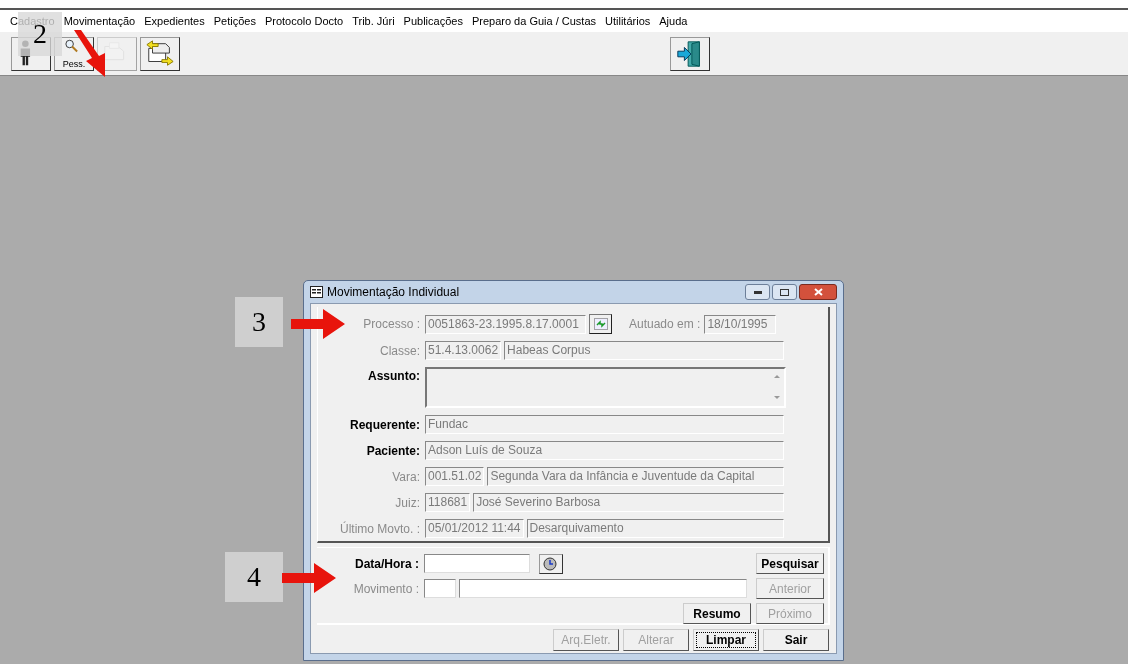 The image size is (1128, 664). Describe the element at coordinates (665, 324) in the screenshot. I see `field-label: Autuado em :` at that location.